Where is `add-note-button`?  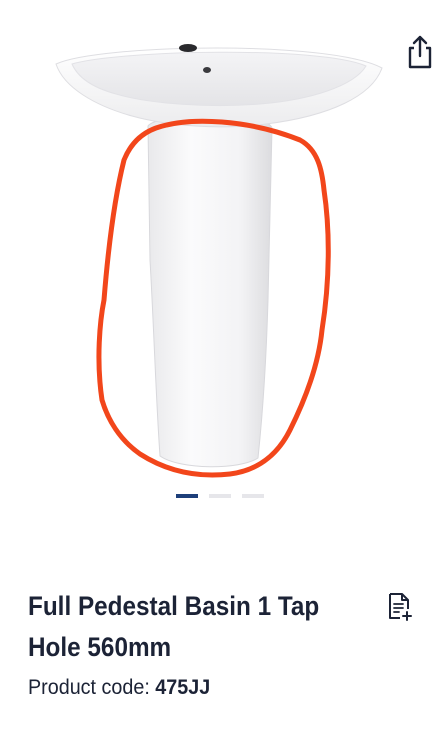
add-note-button is located at coordinates (400, 607).